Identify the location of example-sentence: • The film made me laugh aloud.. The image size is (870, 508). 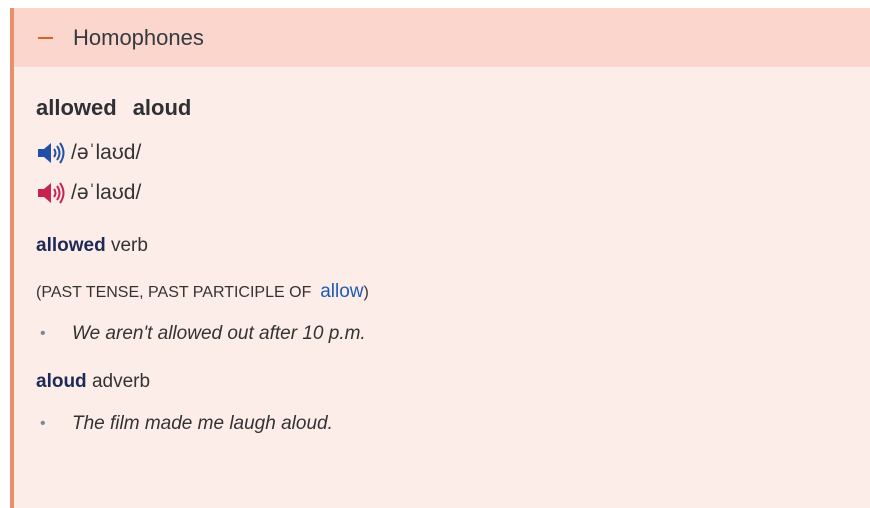
(453, 424).